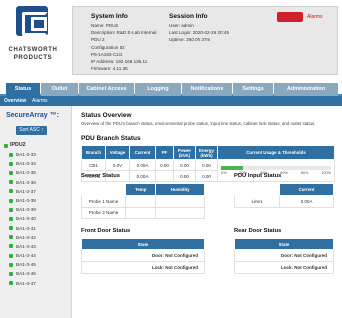  I want to click on tree-item: BA1-3-33, so click(36, 154).